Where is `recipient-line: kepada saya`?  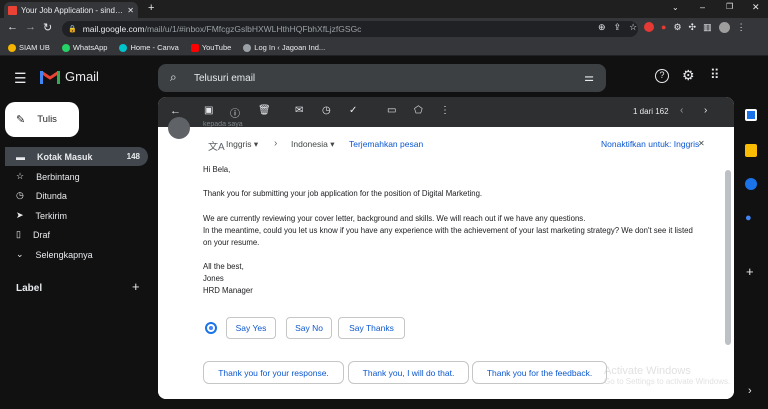 recipient-line: kepada saya is located at coordinates (223, 124).